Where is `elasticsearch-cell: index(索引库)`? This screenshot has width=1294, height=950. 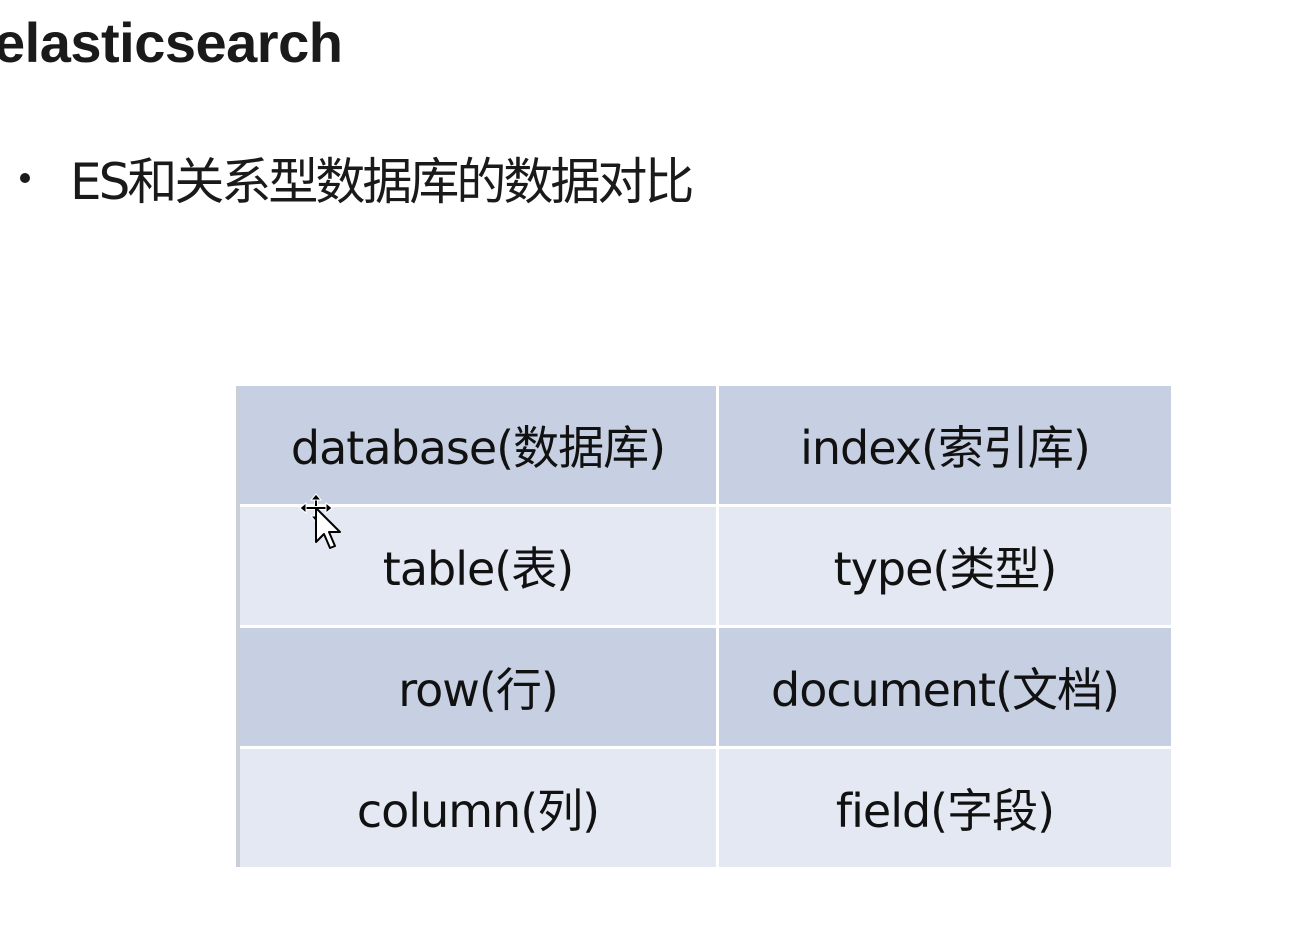 elasticsearch-cell: index(索引库) is located at coordinates (943, 446).